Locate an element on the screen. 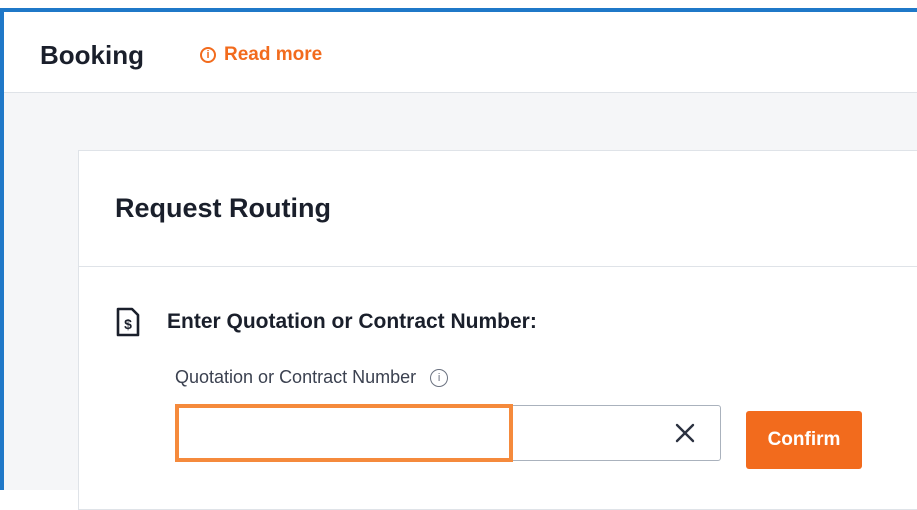 The height and width of the screenshot is (510, 917). document-dollar-icon: $ is located at coordinates (128, 322).